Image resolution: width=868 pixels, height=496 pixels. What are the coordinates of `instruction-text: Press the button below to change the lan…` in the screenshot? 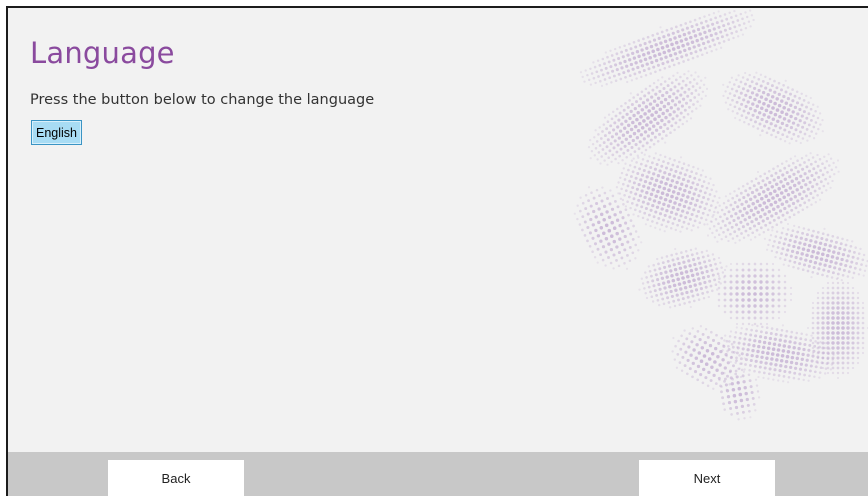 It's located at (202, 100).